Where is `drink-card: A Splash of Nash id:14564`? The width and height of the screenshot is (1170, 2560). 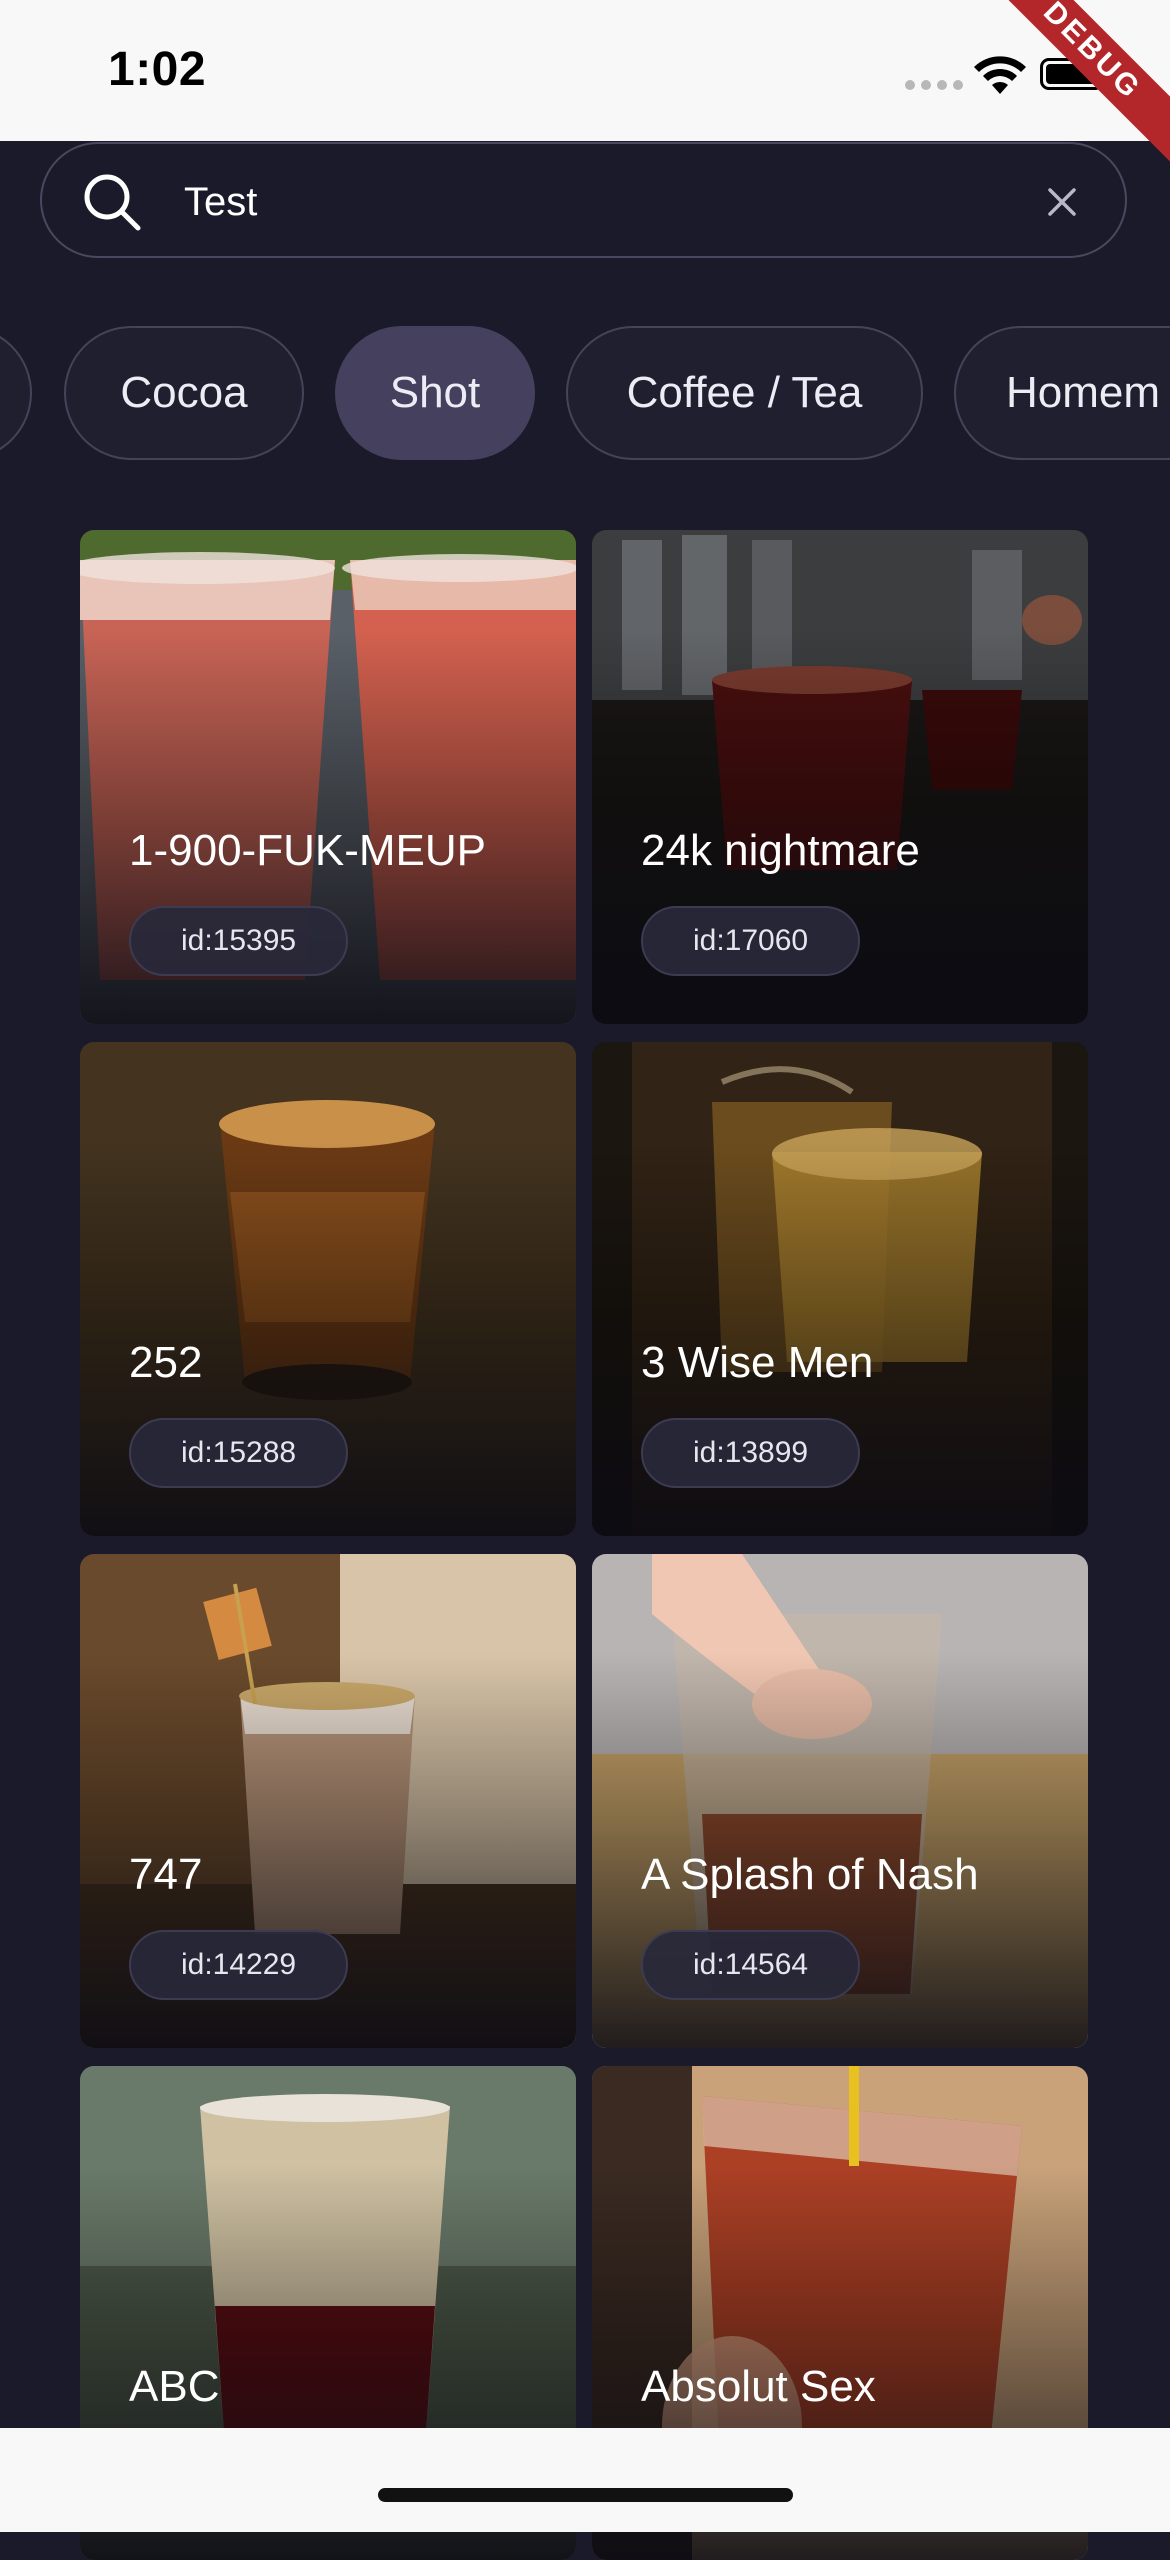
drink-card: A Splash of Nash id:14564 is located at coordinates (840, 1801).